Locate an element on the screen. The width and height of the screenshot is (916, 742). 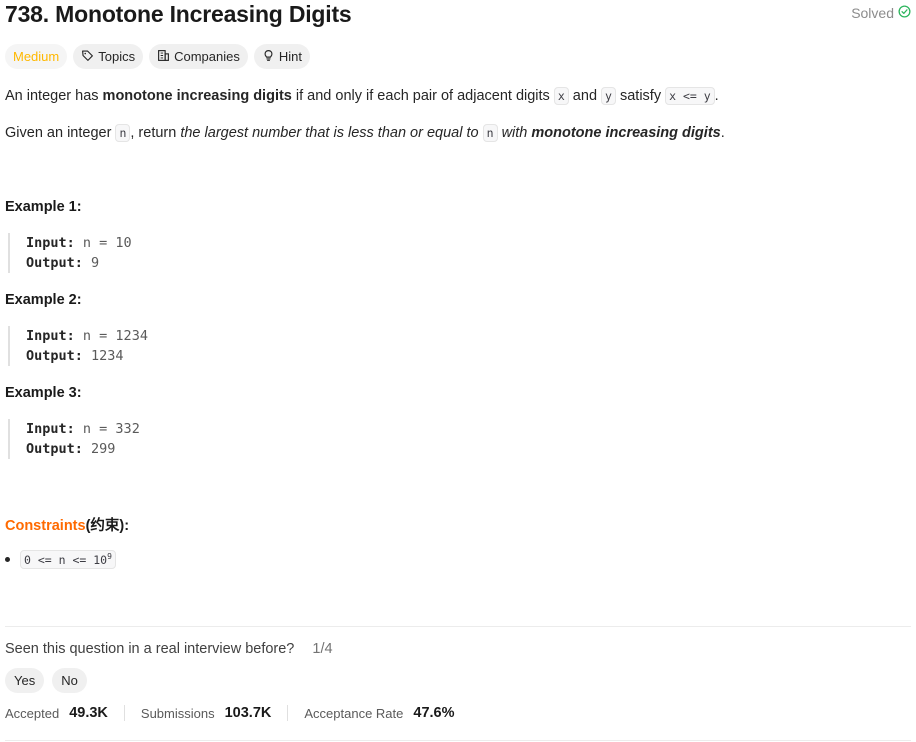
no-button: No is located at coordinates (69, 680).